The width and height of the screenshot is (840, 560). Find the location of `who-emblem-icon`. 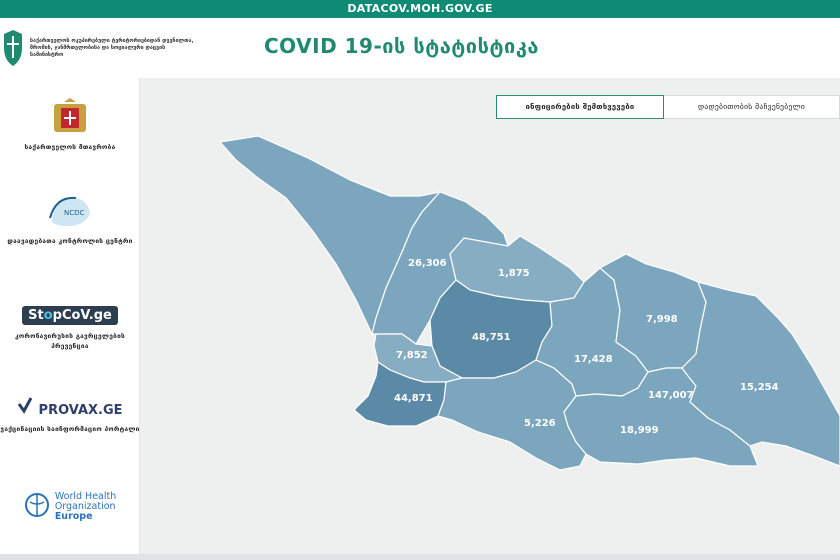

who-emblem-icon is located at coordinates (36, 505).